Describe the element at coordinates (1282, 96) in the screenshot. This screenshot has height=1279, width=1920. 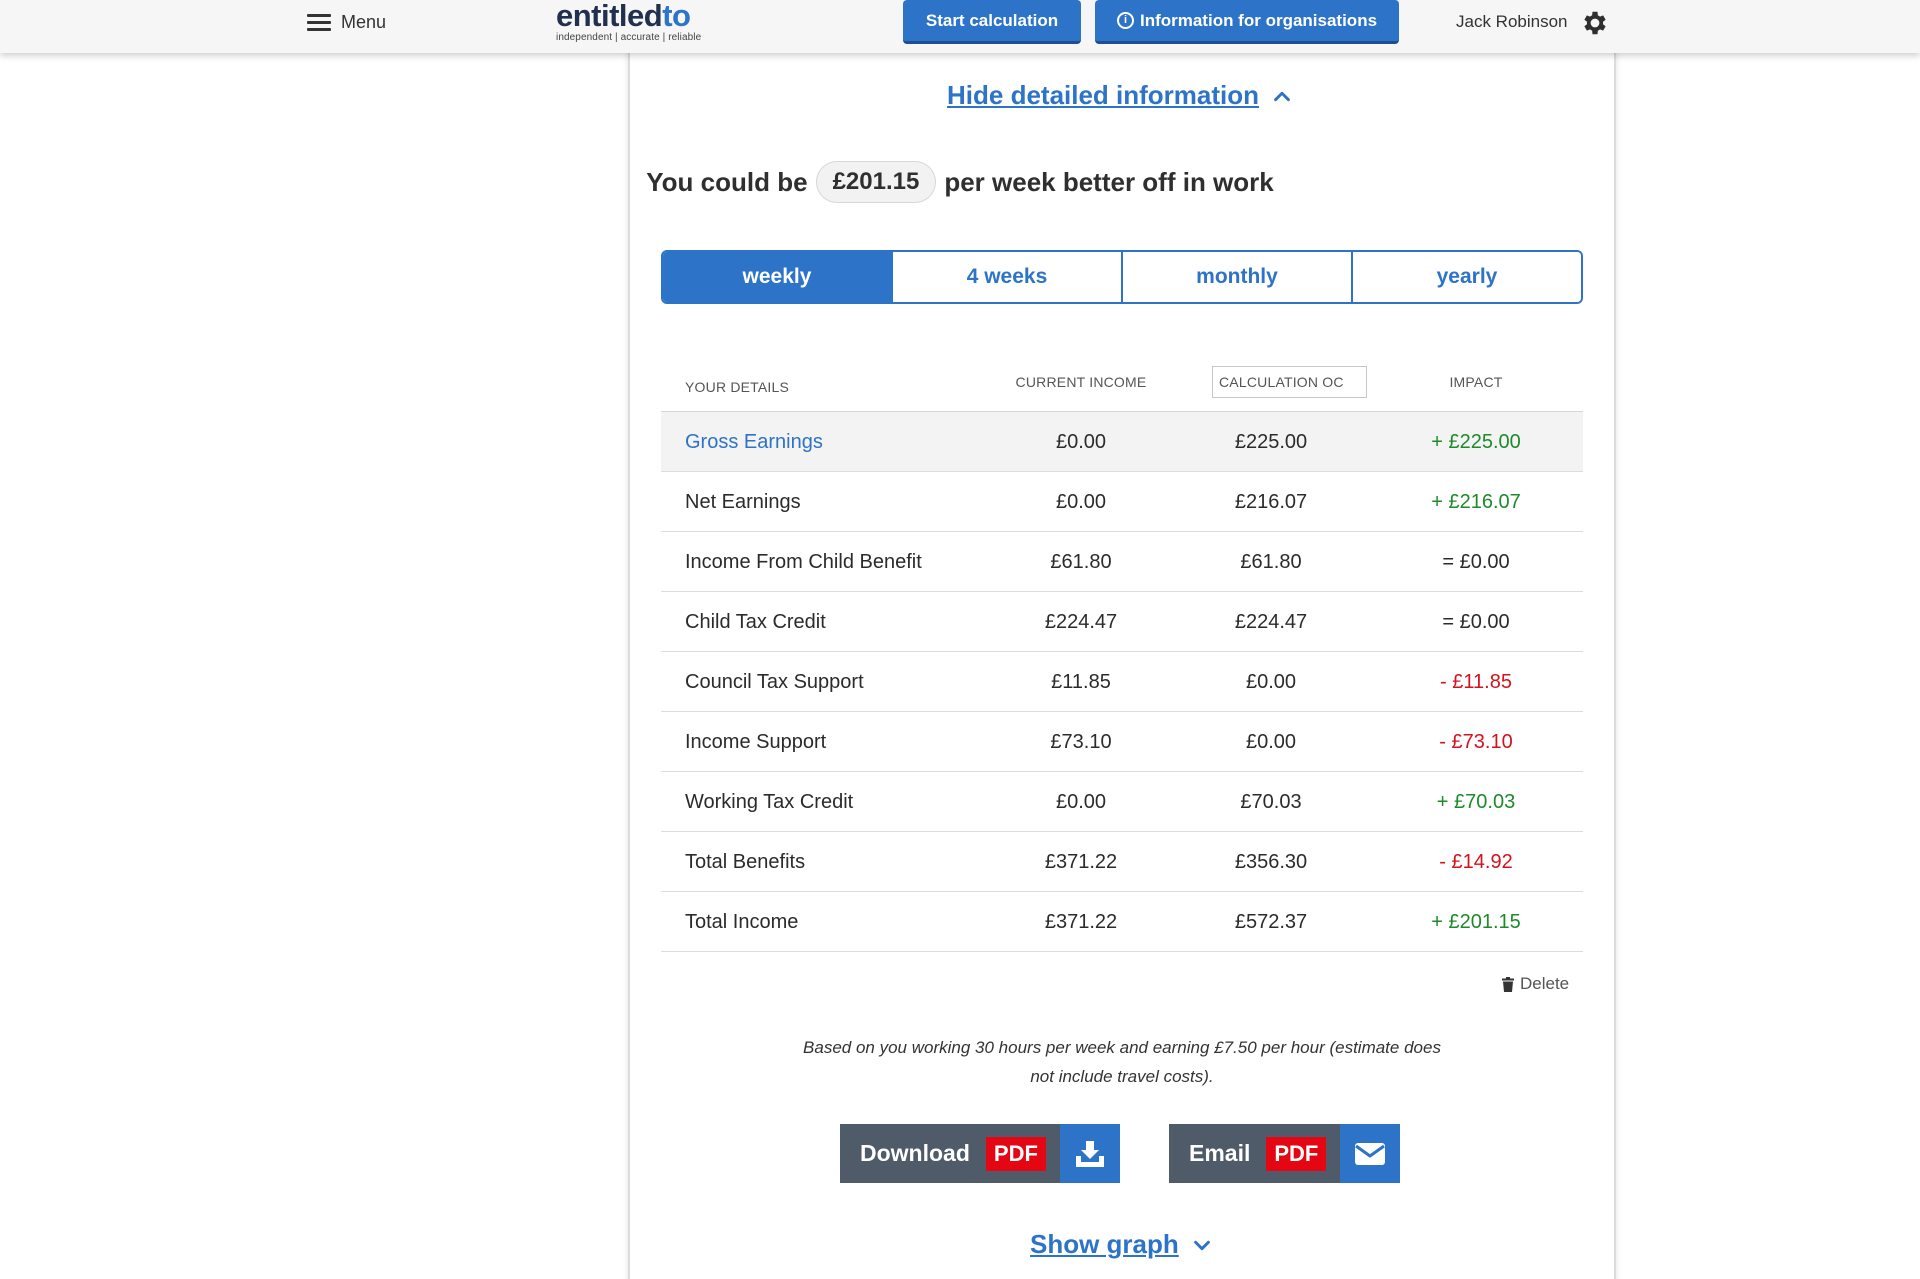
I see `chevron-up-icon` at that location.